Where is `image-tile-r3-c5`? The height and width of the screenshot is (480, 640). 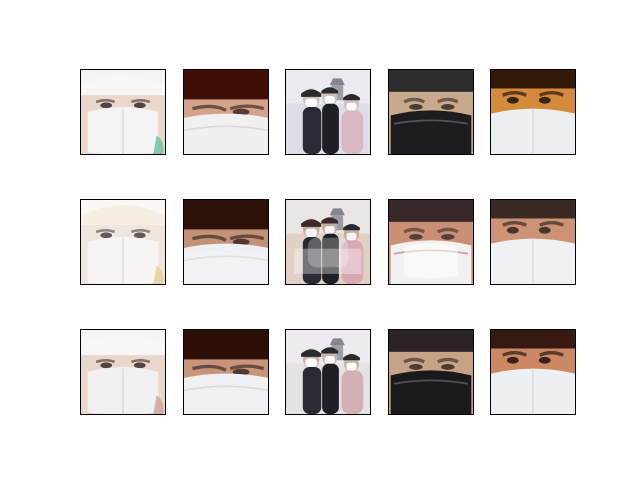 image-tile-r3-c5 is located at coordinates (533, 372).